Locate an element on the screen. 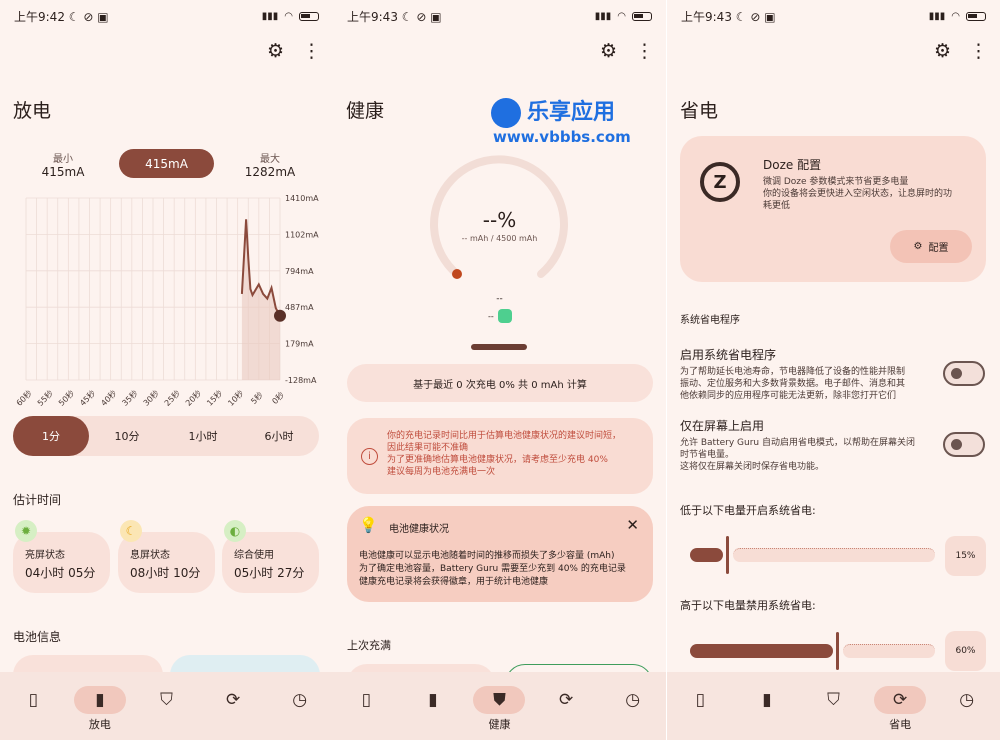  battery-info-heading: 电池信息 is located at coordinates (37, 637).